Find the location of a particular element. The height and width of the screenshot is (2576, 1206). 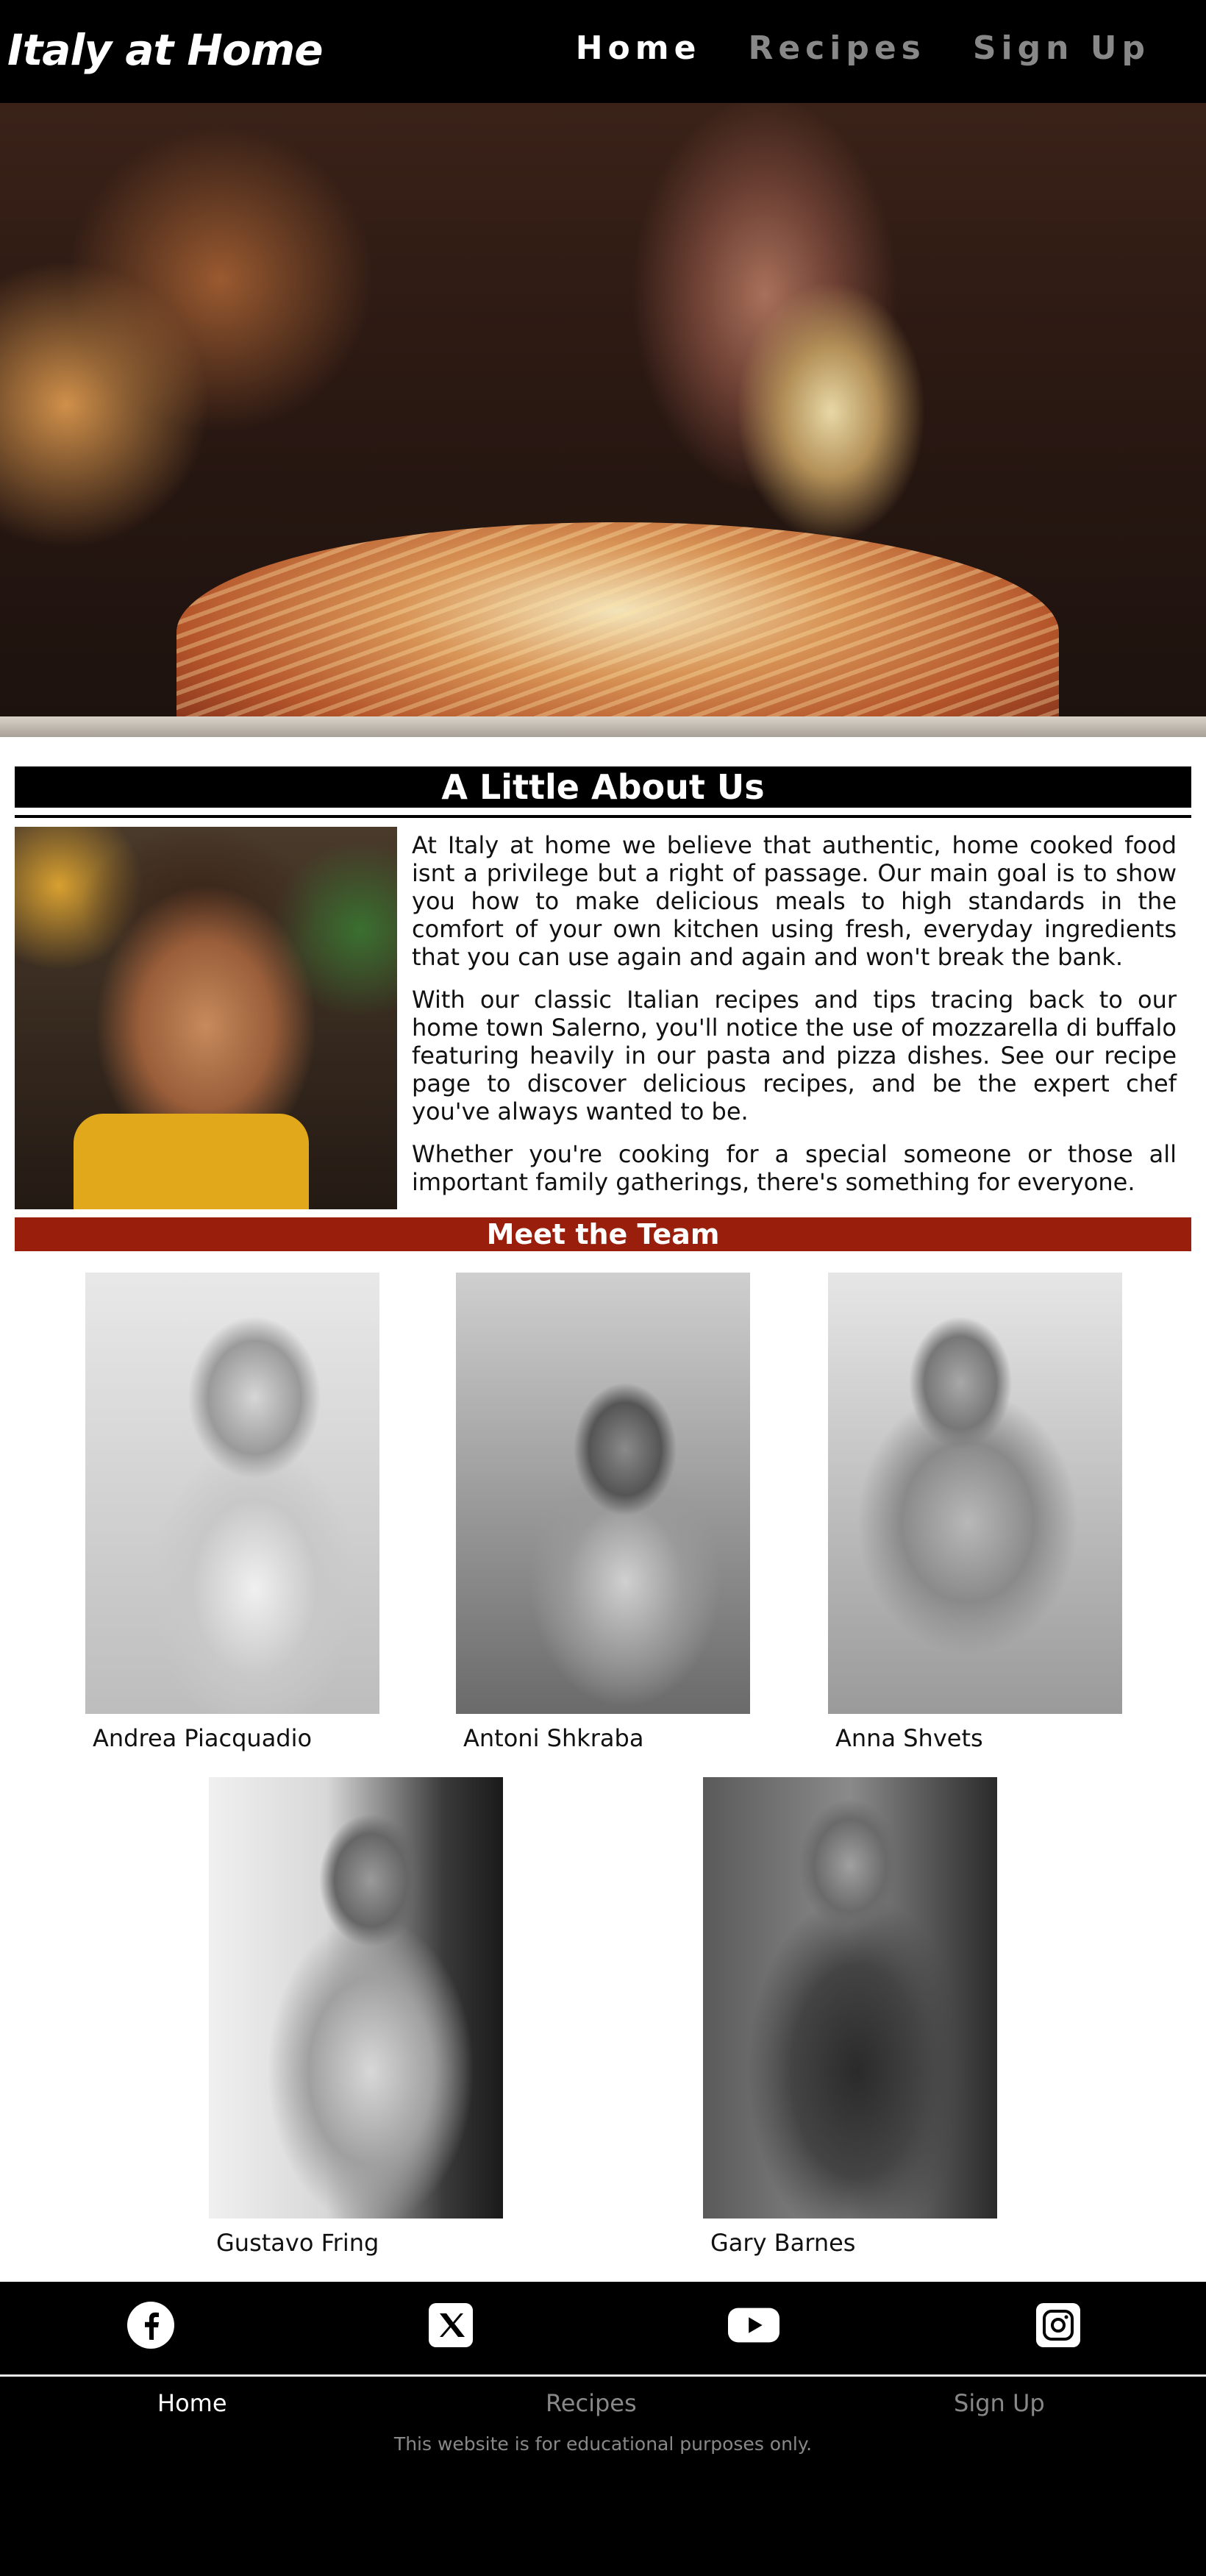

about-divider is located at coordinates (603, 816).